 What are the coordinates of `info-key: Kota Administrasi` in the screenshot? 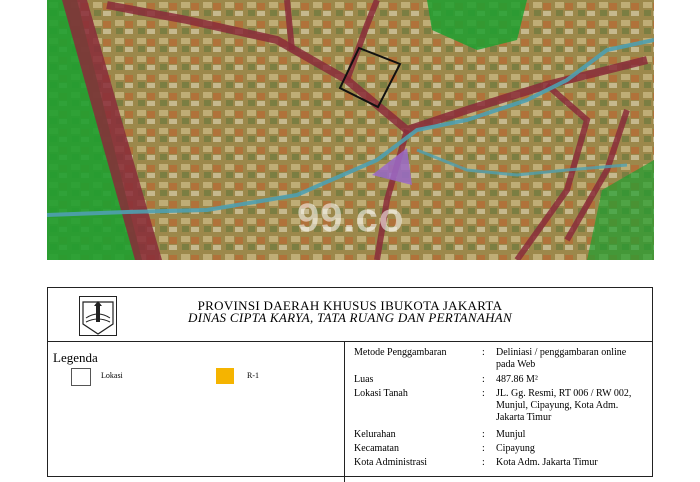 It's located at (391, 462).